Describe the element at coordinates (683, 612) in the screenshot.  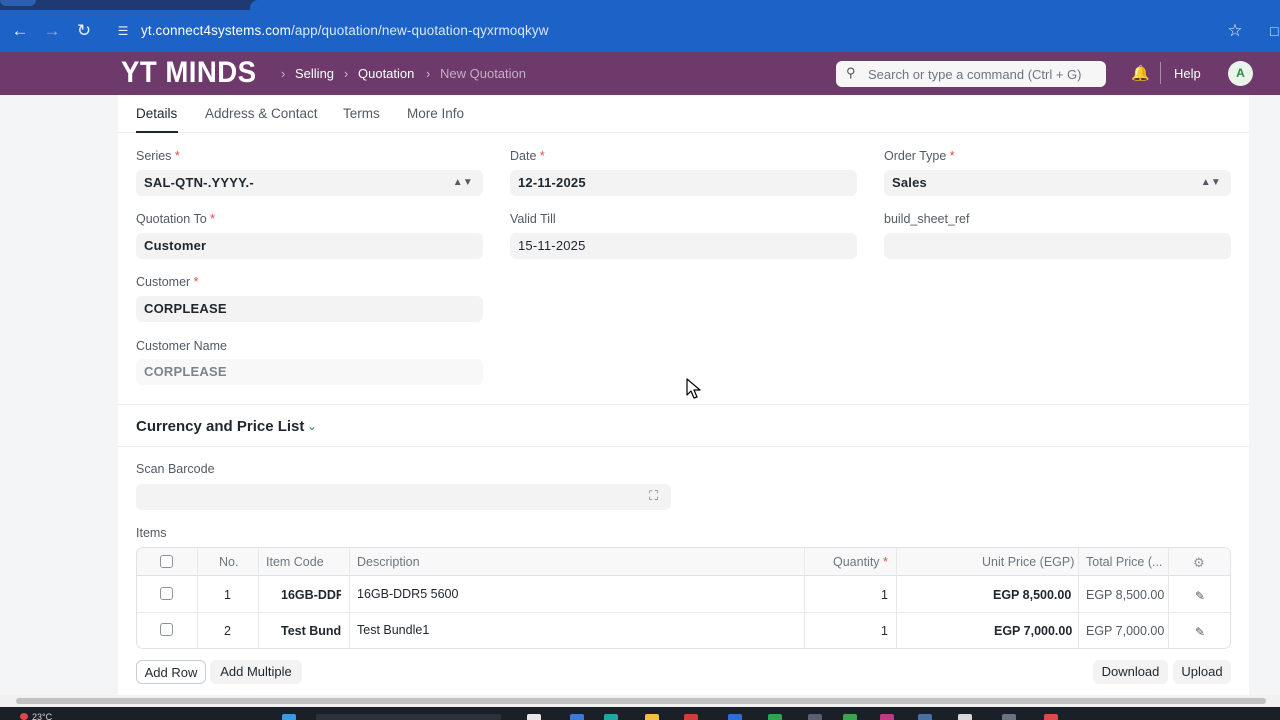
I see `row-divider` at that location.